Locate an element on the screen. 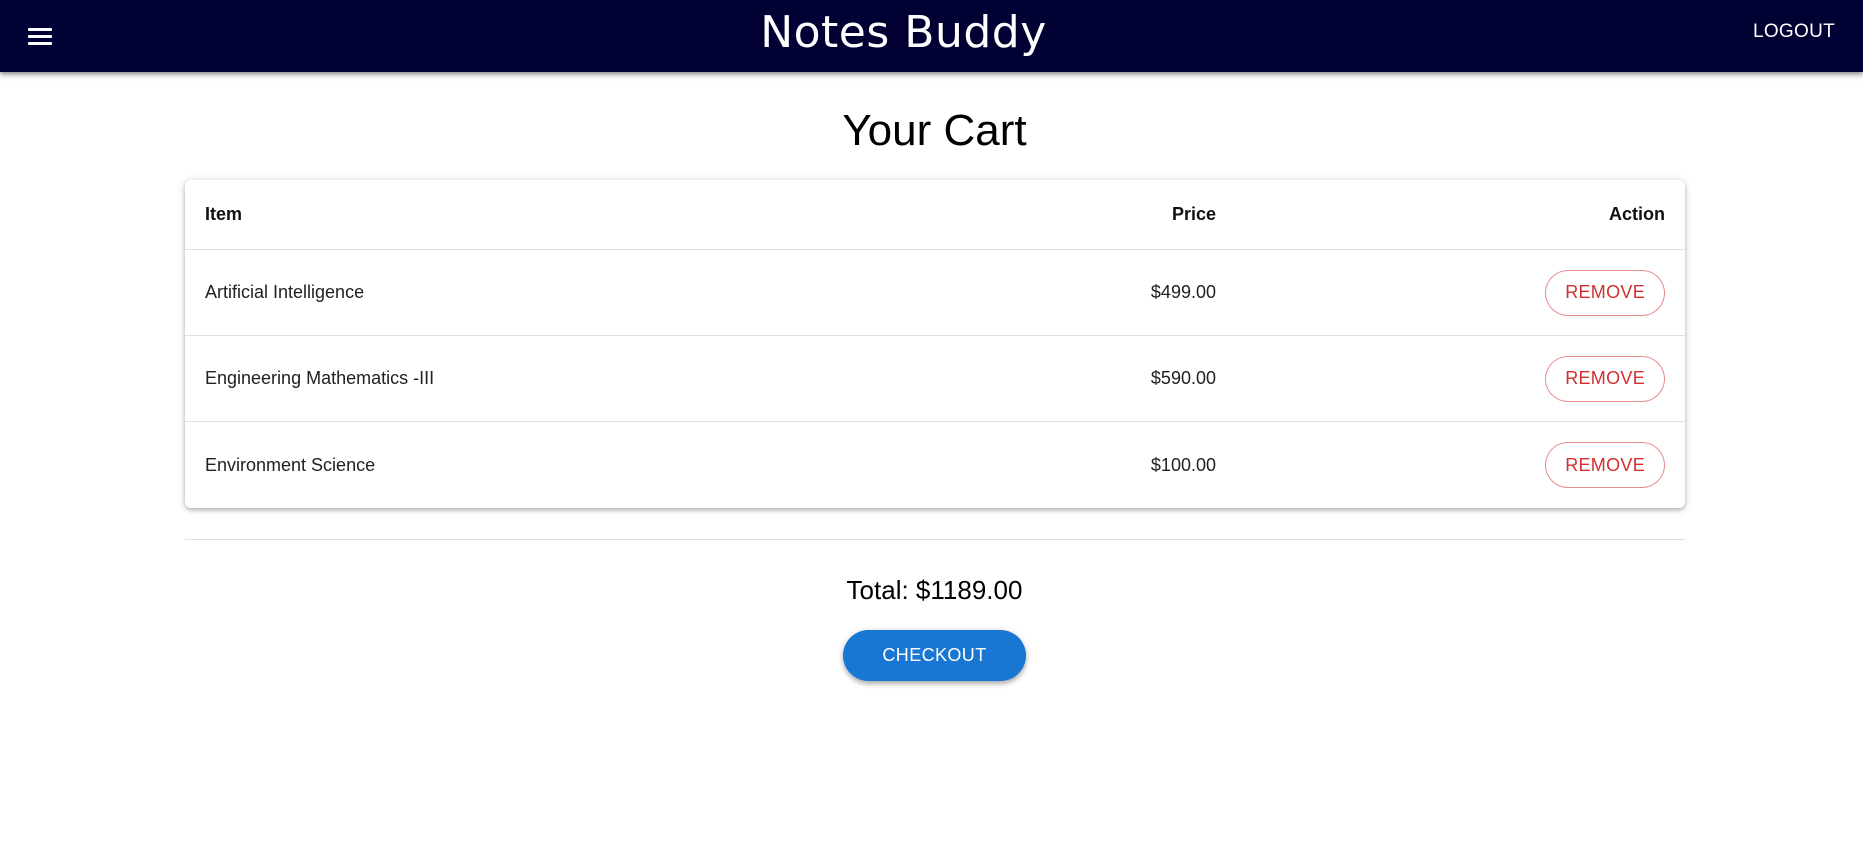 Image resolution: width=1863 pixels, height=861 pixels. column-header-item: Item is located at coordinates (224, 214).